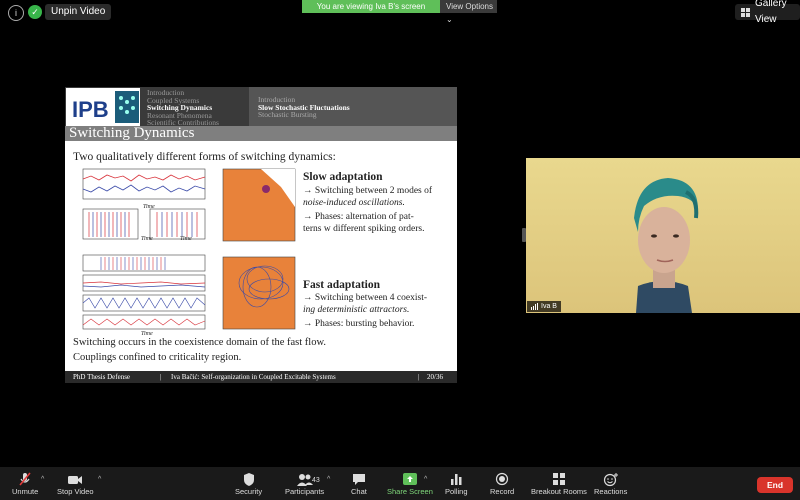 The image size is (800, 500). I want to click on signal-bars-icon, so click(534, 306).